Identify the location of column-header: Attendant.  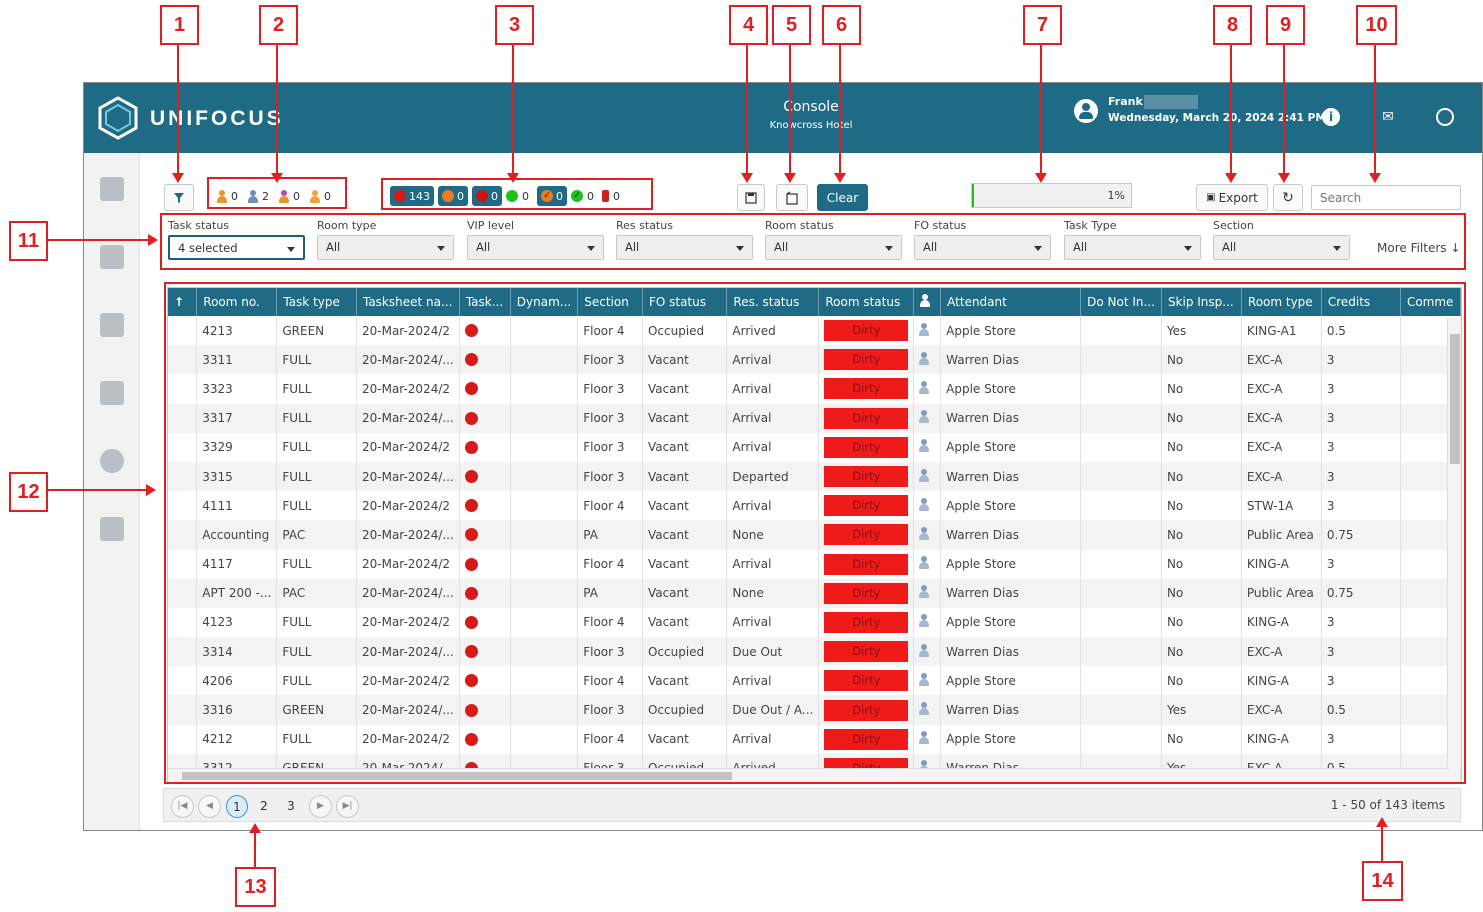
(1011, 302).